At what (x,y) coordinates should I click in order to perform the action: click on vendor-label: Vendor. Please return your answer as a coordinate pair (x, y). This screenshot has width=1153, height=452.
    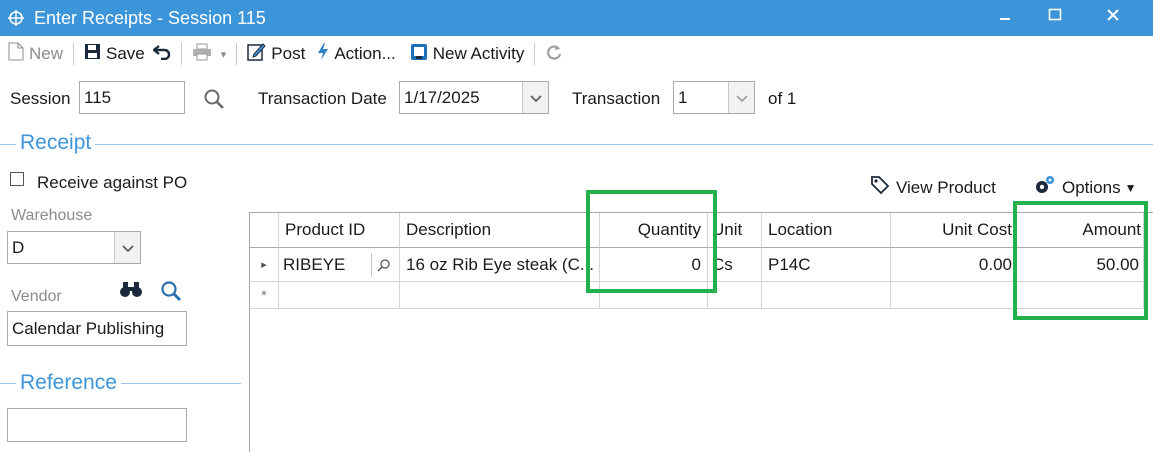
    Looking at the image, I should click on (36, 296).